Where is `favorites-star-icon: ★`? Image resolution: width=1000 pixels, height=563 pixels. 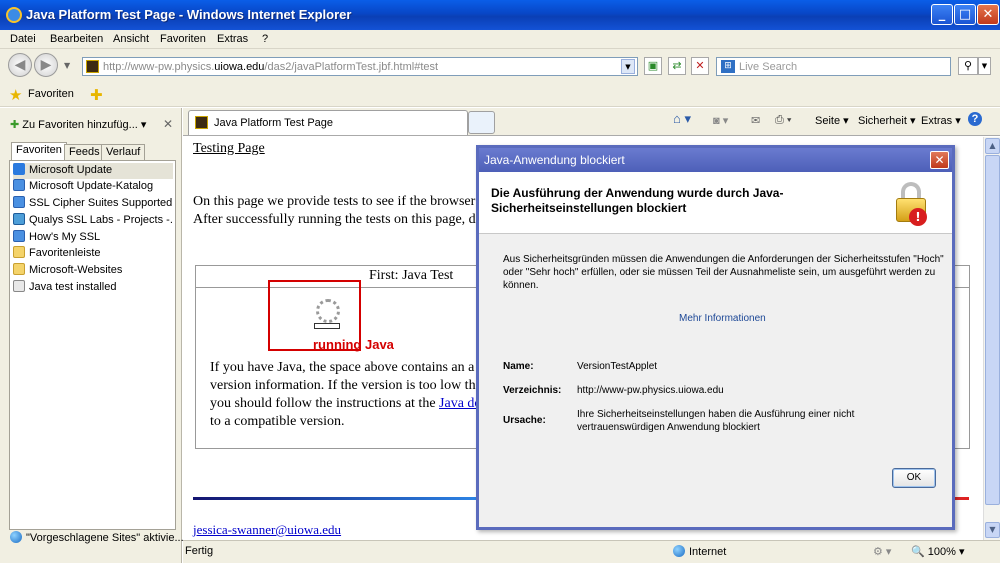
favorites-star-icon: ★ is located at coordinates (16, 95).